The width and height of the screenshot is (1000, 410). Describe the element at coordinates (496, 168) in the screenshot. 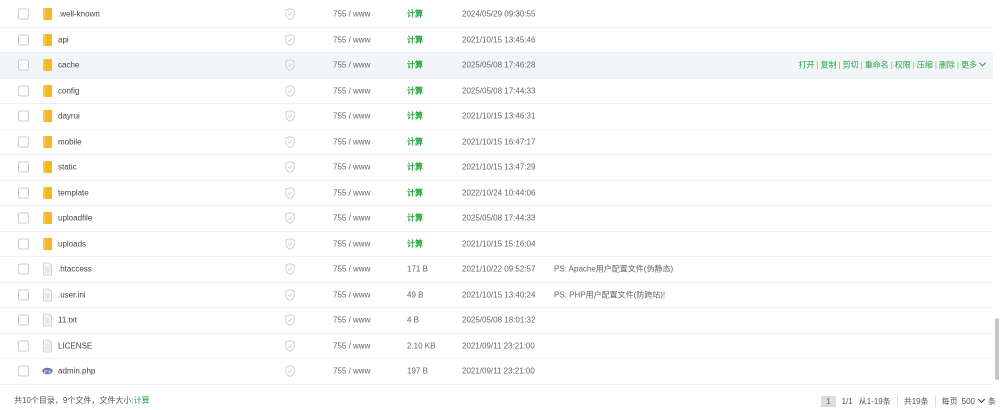

I see `file-row: static 755 / www 计算 2021/10/15 13:47:29` at that location.